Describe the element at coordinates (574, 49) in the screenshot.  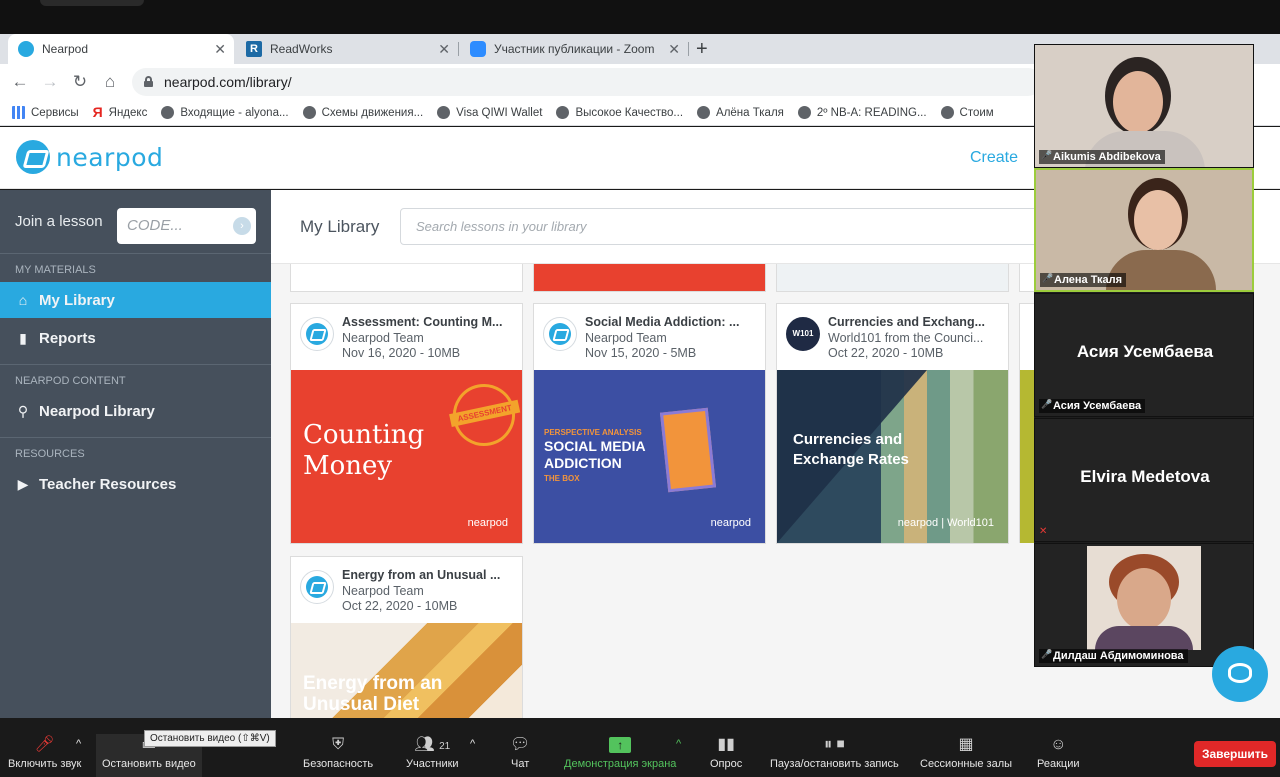
I see `tab-zoom: Участник публикации - Zoom ✕` at that location.